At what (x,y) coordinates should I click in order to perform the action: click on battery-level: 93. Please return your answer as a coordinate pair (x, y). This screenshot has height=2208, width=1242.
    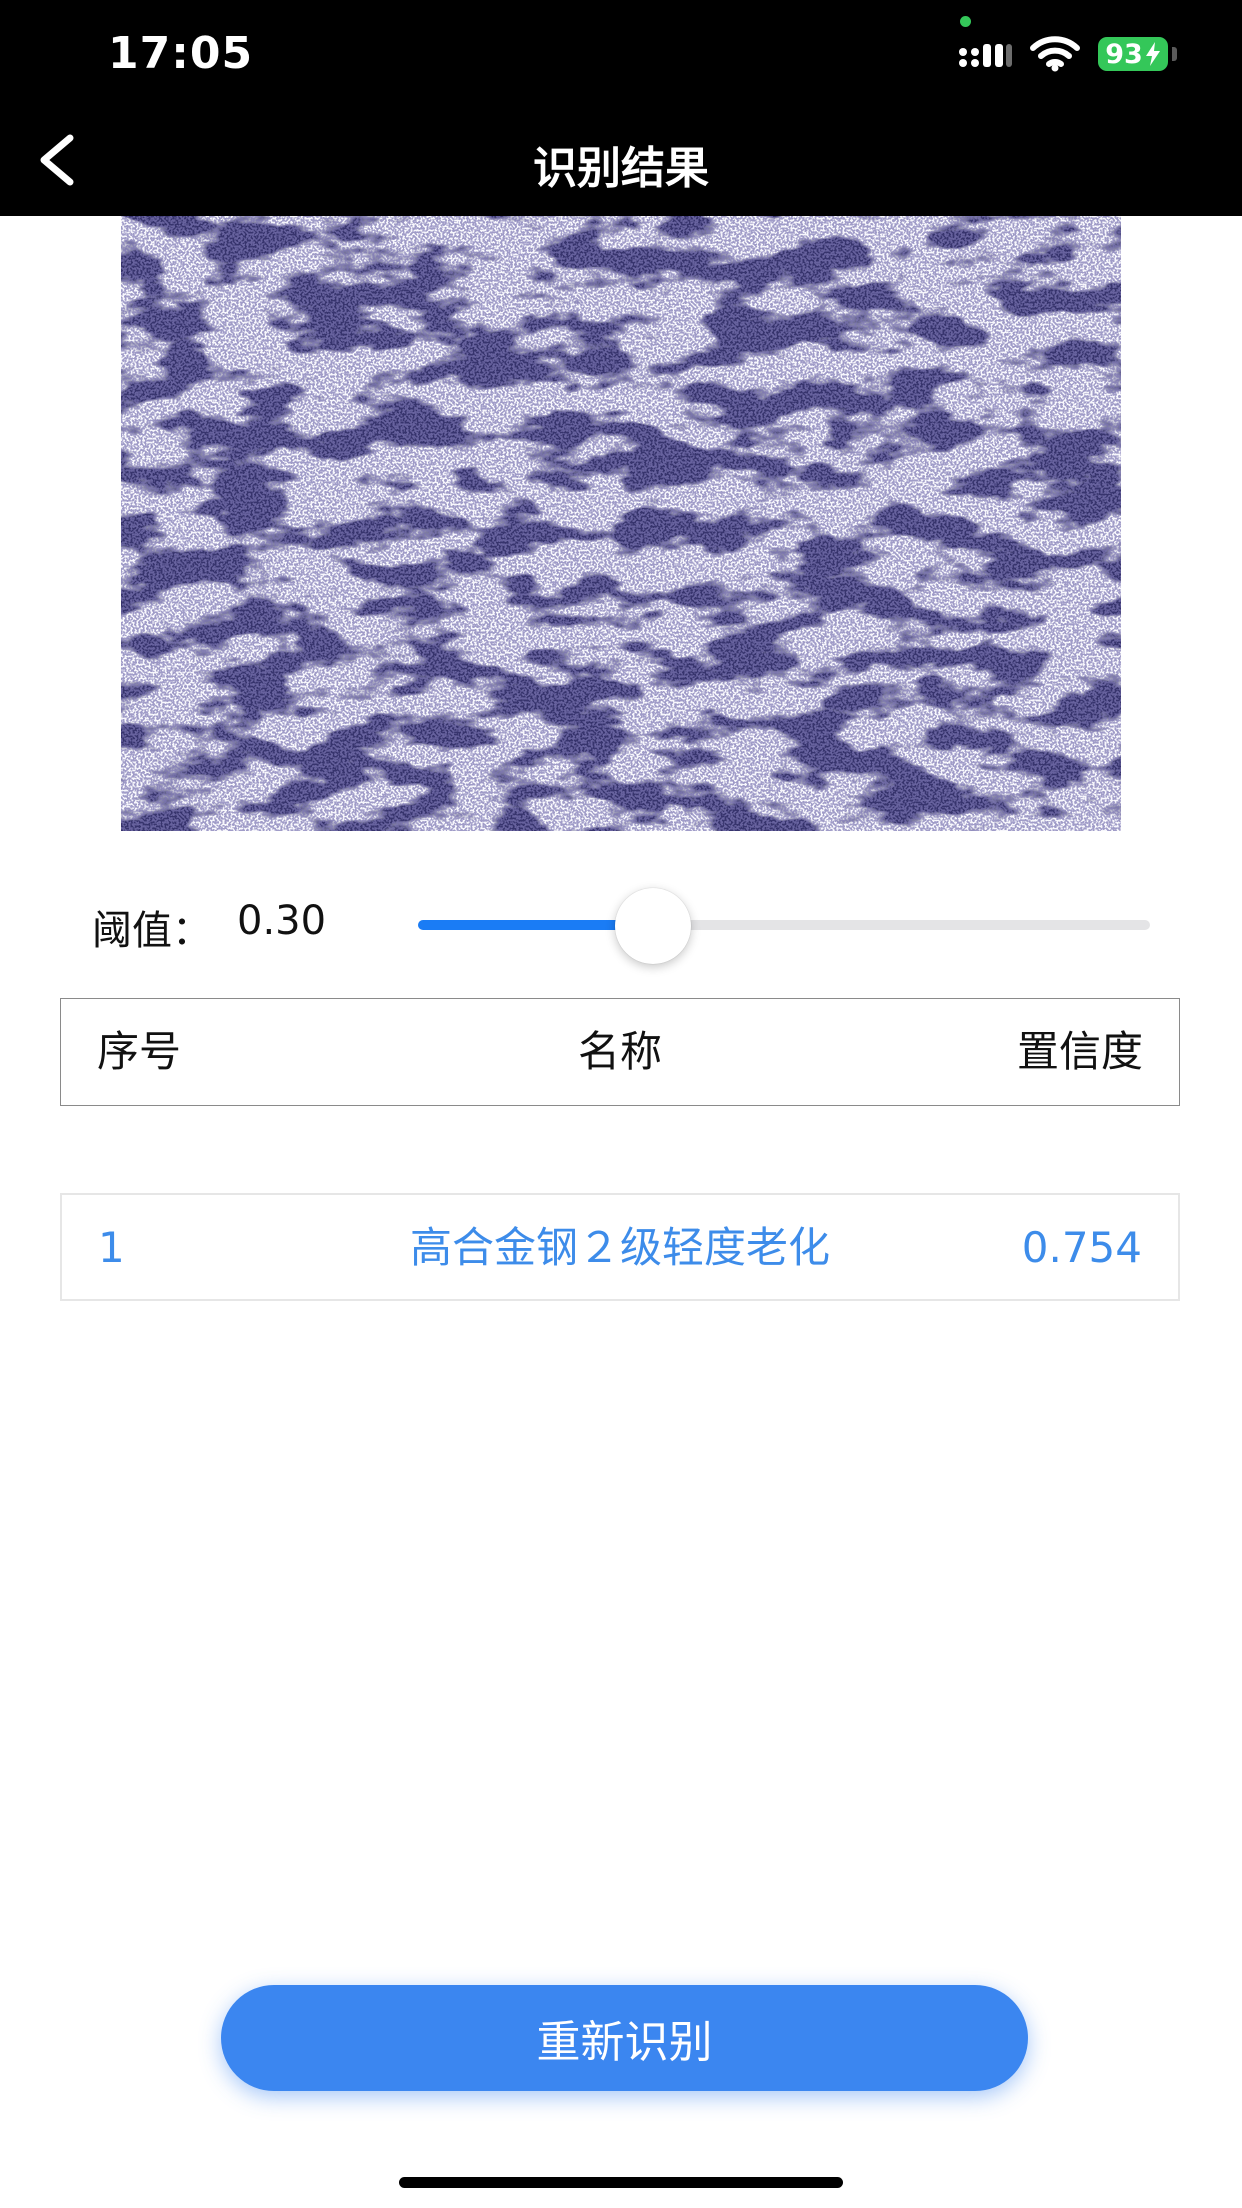
    Looking at the image, I should click on (1124, 54).